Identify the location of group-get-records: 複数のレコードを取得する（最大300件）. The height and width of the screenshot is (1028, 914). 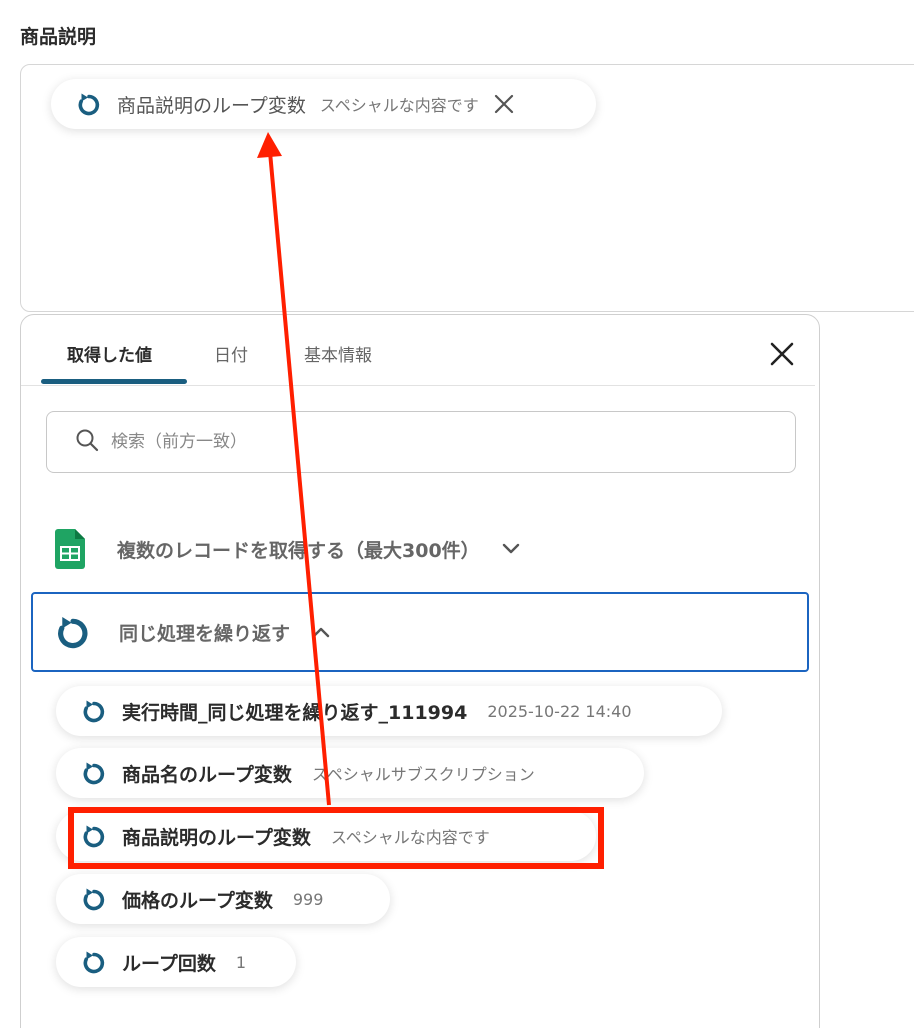
(419, 549).